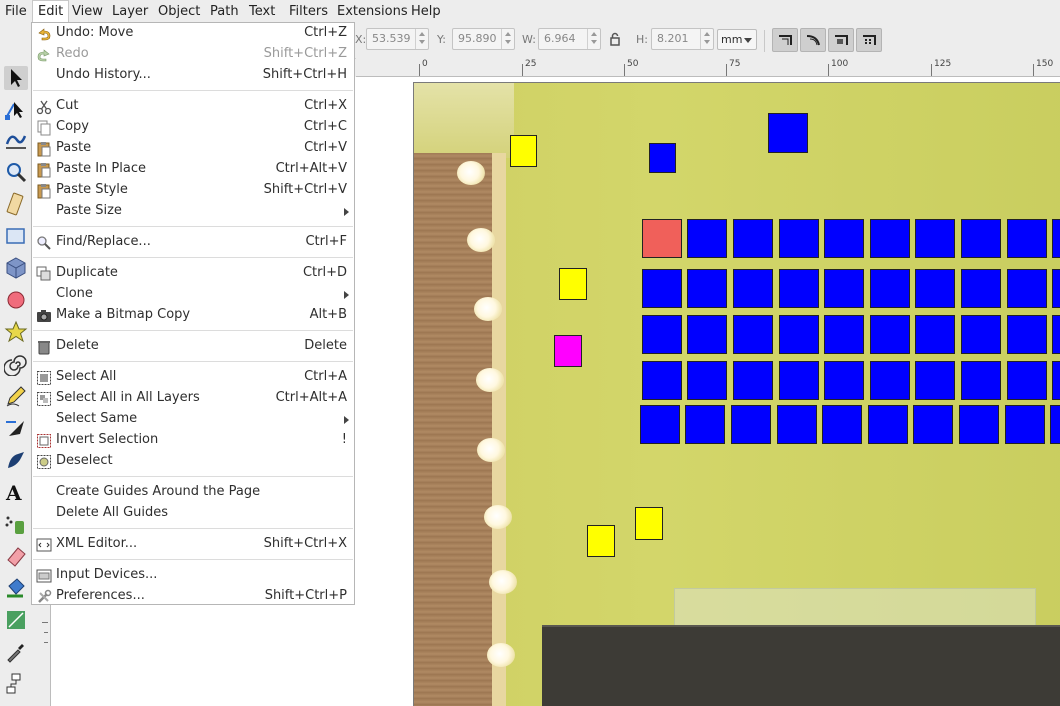  What do you see at coordinates (16, 556) in the screenshot?
I see `eraser-tool` at bounding box center [16, 556].